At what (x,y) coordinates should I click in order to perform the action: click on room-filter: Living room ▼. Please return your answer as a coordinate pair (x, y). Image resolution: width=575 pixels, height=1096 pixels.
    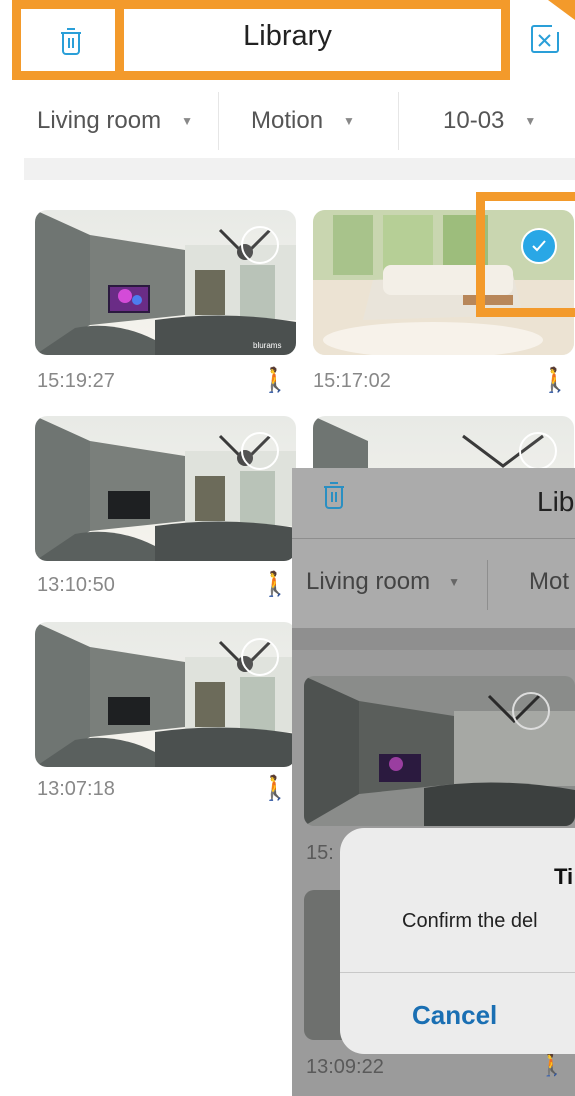
    Looking at the image, I should click on (115, 120).